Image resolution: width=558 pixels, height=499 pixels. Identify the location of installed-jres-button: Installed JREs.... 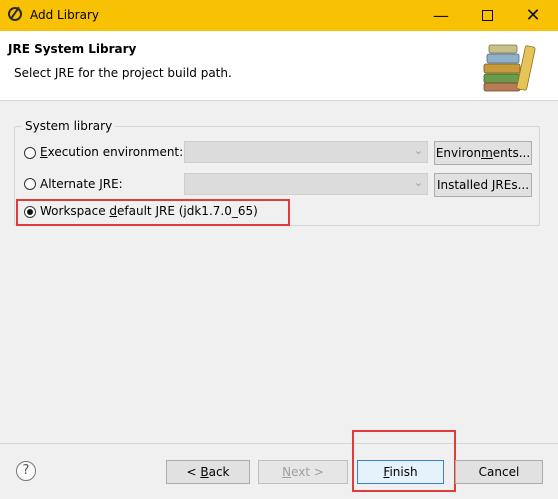
(483, 185).